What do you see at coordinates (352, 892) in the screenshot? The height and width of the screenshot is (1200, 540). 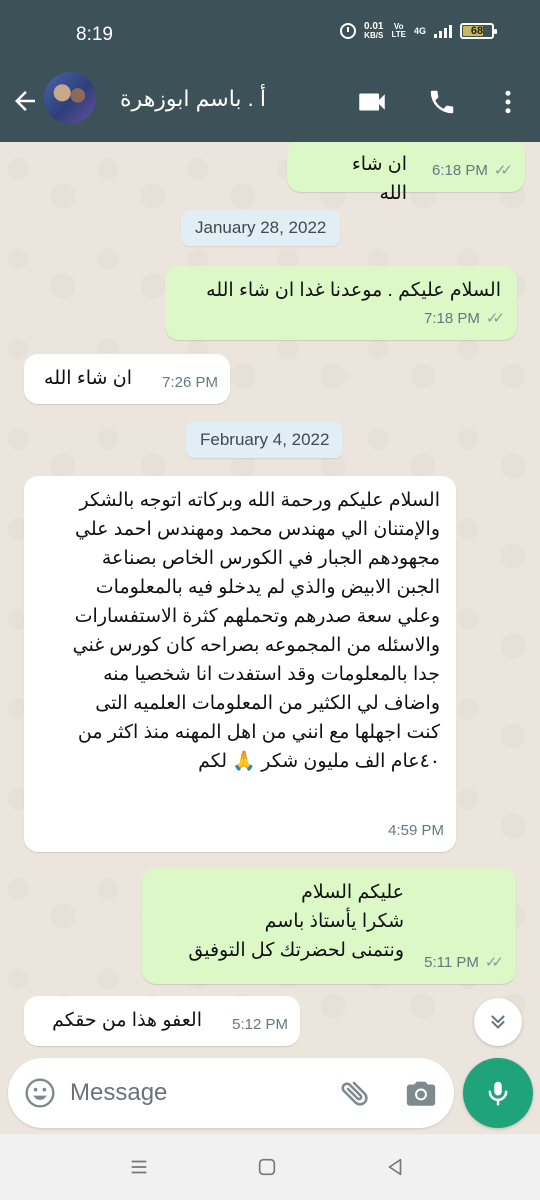 I see `message-line: عليكم السلام` at bounding box center [352, 892].